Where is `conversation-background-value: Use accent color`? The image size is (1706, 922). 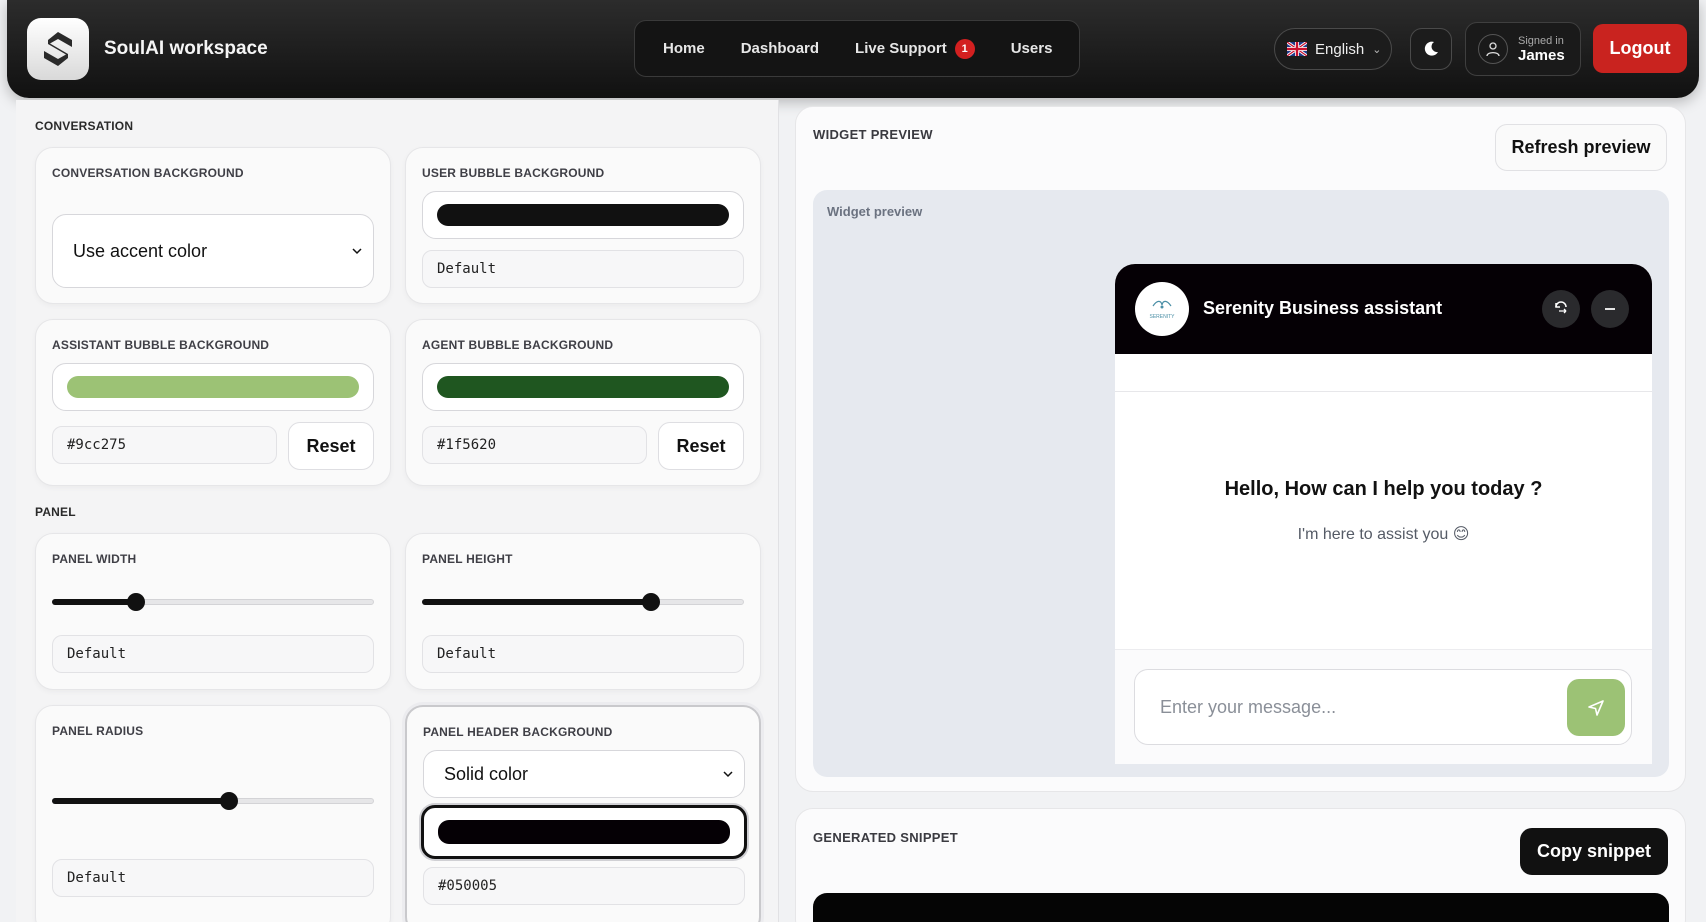
conversation-background-value: Use accent color is located at coordinates (140, 250).